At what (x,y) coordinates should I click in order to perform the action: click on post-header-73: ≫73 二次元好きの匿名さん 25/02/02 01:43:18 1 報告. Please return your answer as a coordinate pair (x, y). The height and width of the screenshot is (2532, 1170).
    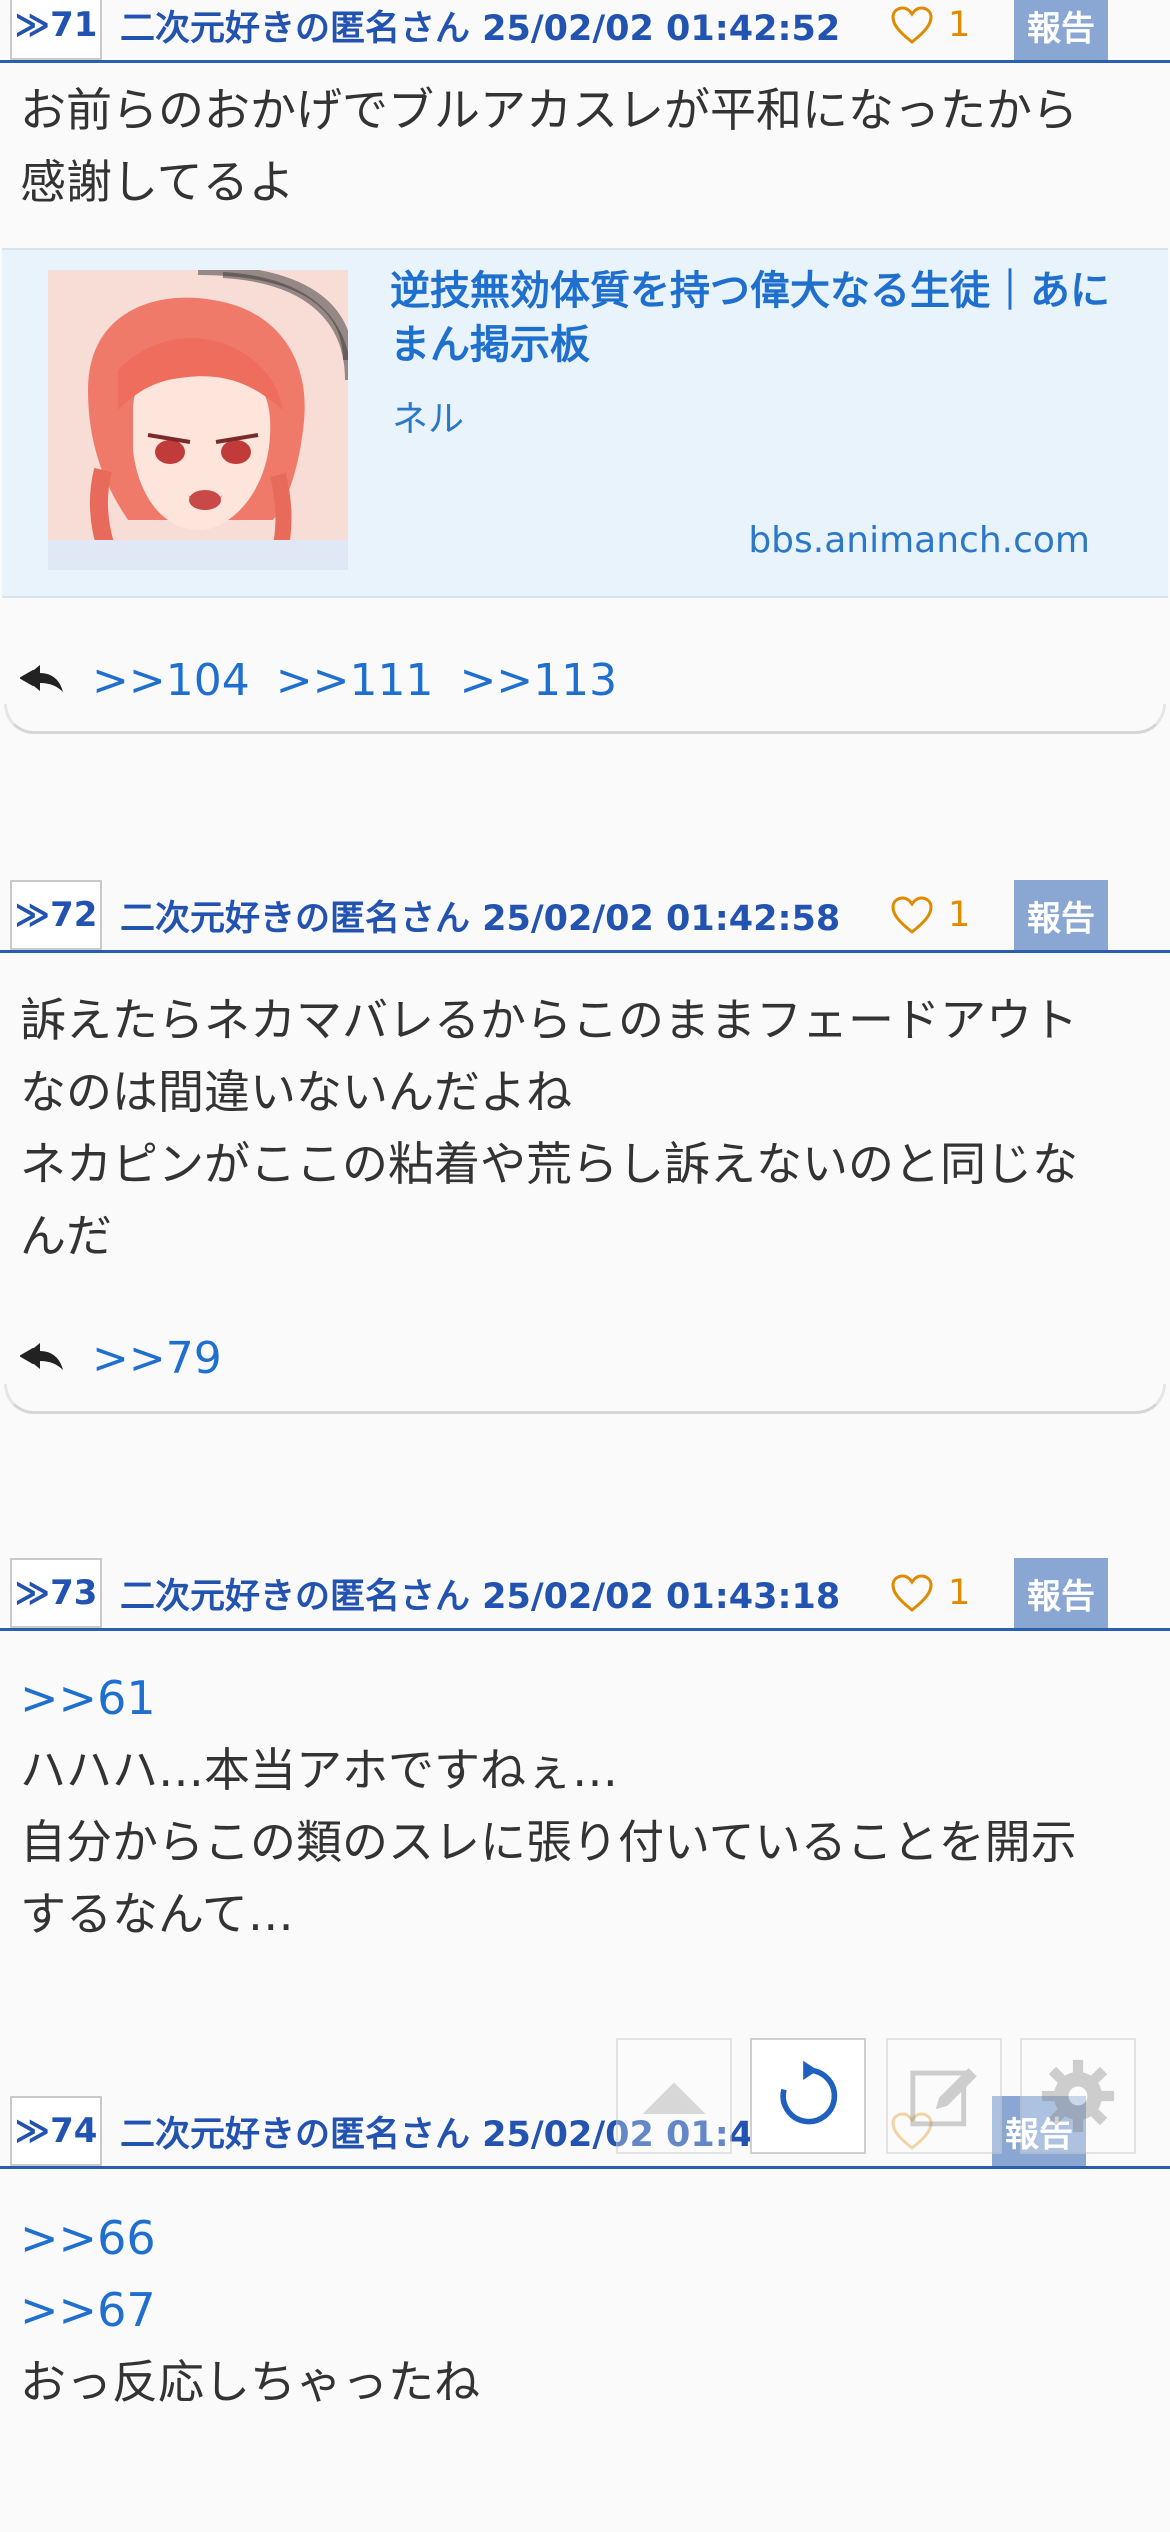
    Looking at the image, I should click on (585, 1594).